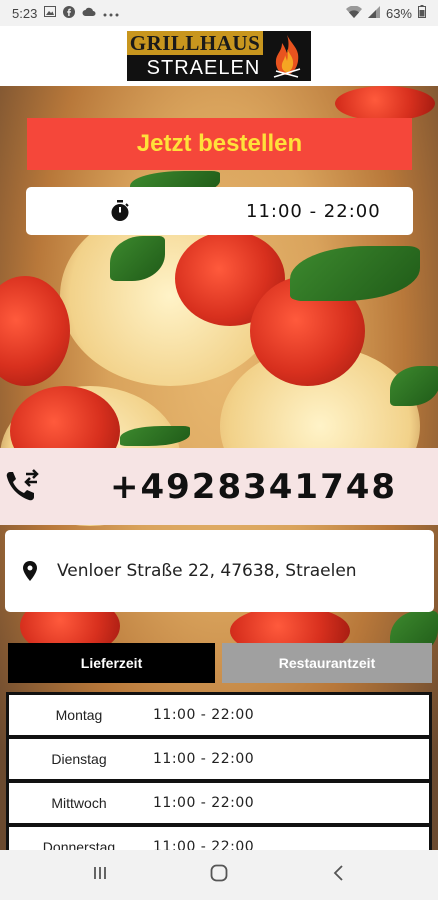 The image size is (438, 900). Describe the element at coordinates (422, 13) in the screenshot. I see `battery-icon` at that location.